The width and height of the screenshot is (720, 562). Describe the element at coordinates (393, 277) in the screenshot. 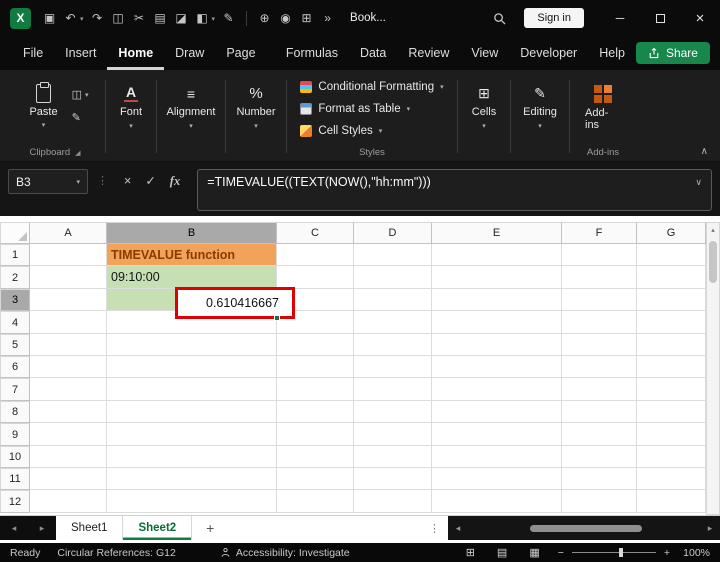

I see `cell-D2` at that location.